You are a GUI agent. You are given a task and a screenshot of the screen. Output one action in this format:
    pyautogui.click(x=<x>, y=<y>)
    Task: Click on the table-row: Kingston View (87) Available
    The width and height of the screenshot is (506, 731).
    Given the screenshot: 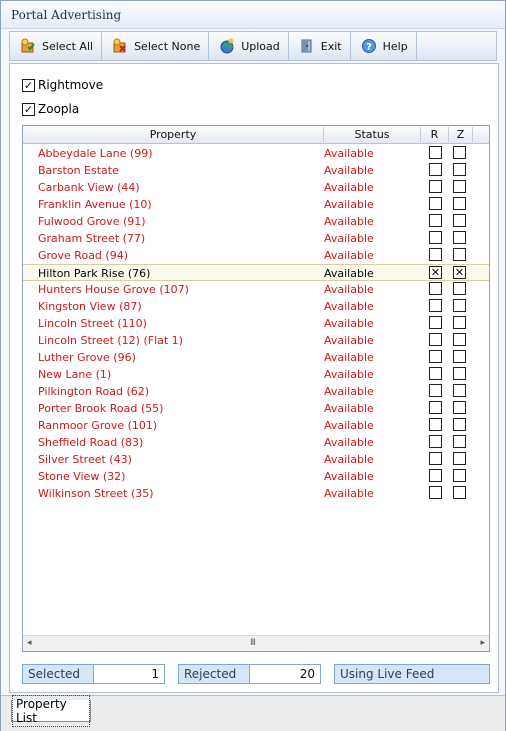 What is the action you would take?
    pyautogui.click(x=256, y=306)
    